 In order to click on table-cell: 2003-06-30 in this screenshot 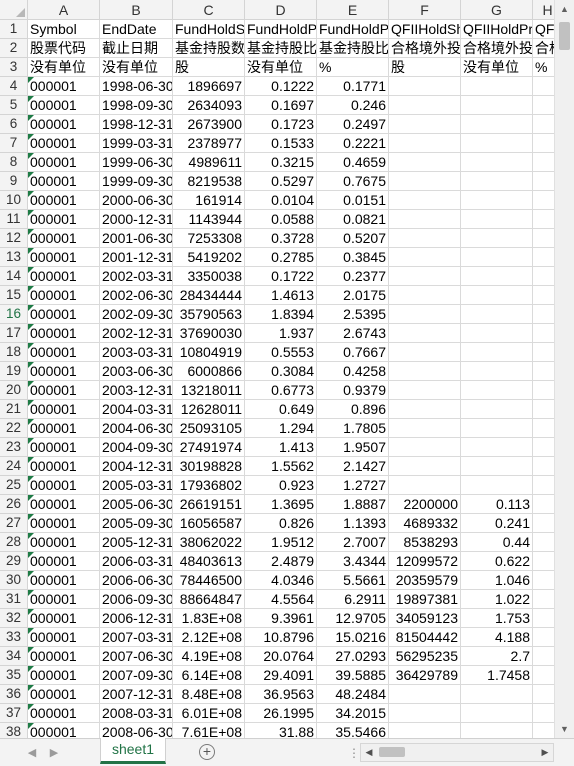, I will do `click(136, 371)`.